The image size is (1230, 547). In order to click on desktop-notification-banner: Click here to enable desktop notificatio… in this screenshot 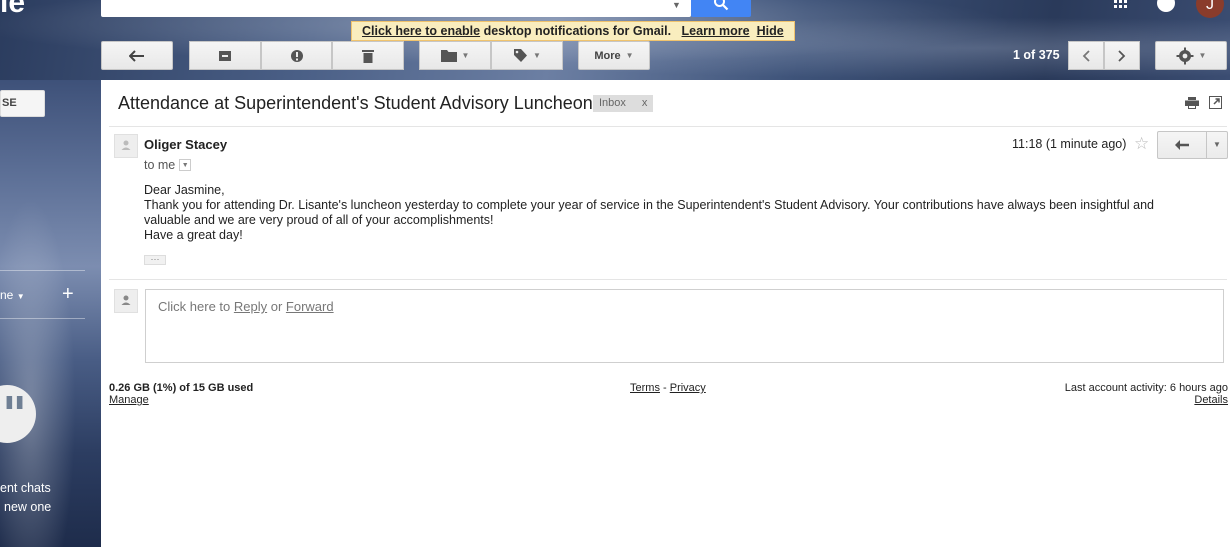, I will do `click(573, 31)`.